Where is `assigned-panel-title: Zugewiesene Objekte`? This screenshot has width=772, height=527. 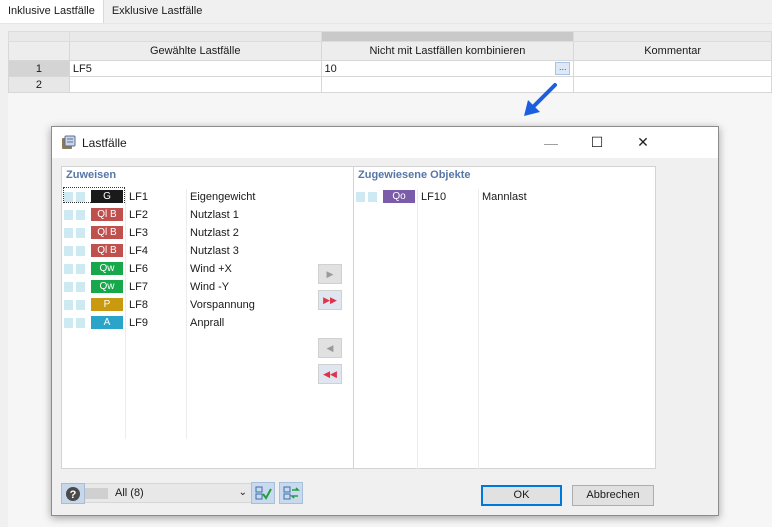
assigned-panel-title: Zugewiesene Objekte is located at coordinates (414, 175).